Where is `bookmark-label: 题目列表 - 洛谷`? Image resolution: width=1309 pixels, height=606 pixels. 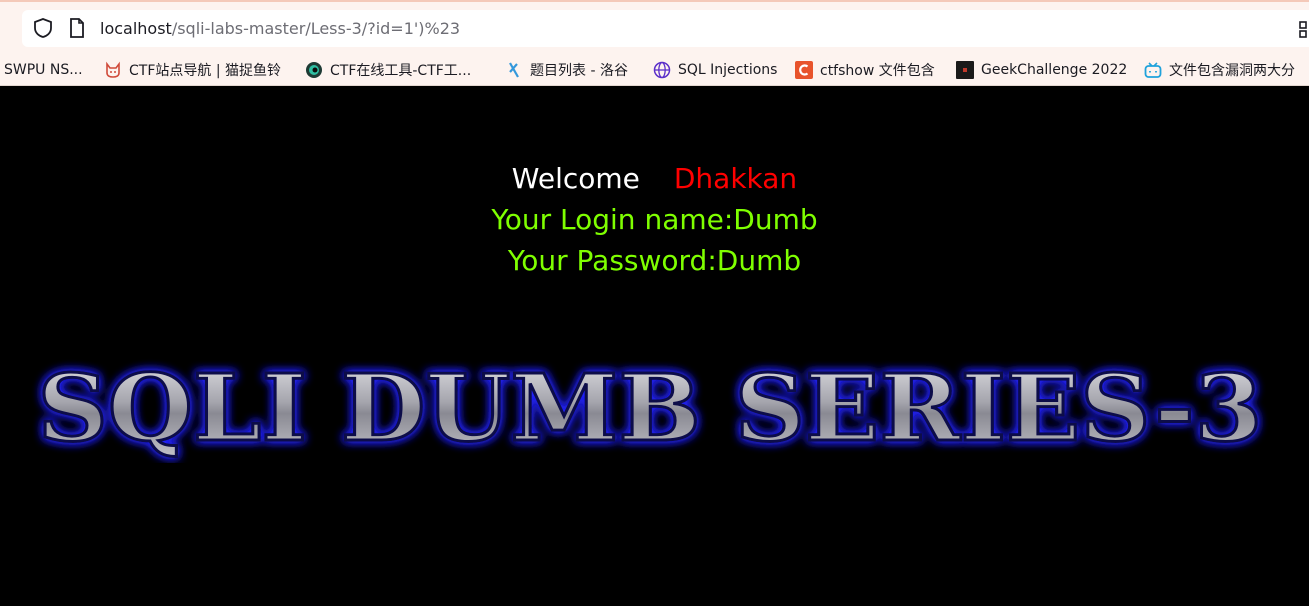
bookmark-label: 题目列表 - 洛谷 is located at coordinates (579, 71).